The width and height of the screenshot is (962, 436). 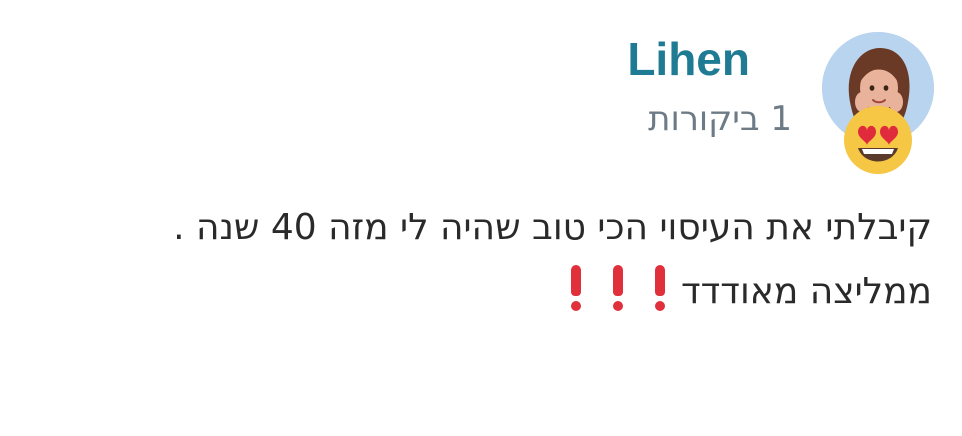 I want to click on review-text-line-2-wrapper: ממליצה מאודדד, so click(x=492, y=292).